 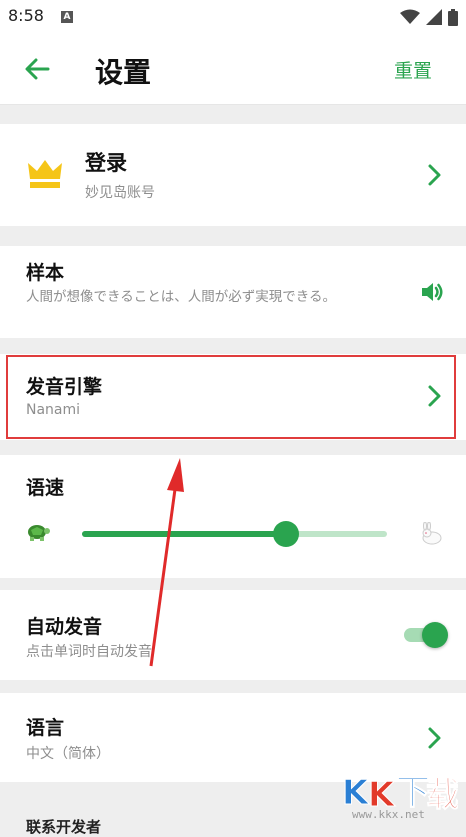 What do you see at coordinates (233, 516) in the screenshot?
I see `speed-row: 语速` at bounding box center [233, 516].